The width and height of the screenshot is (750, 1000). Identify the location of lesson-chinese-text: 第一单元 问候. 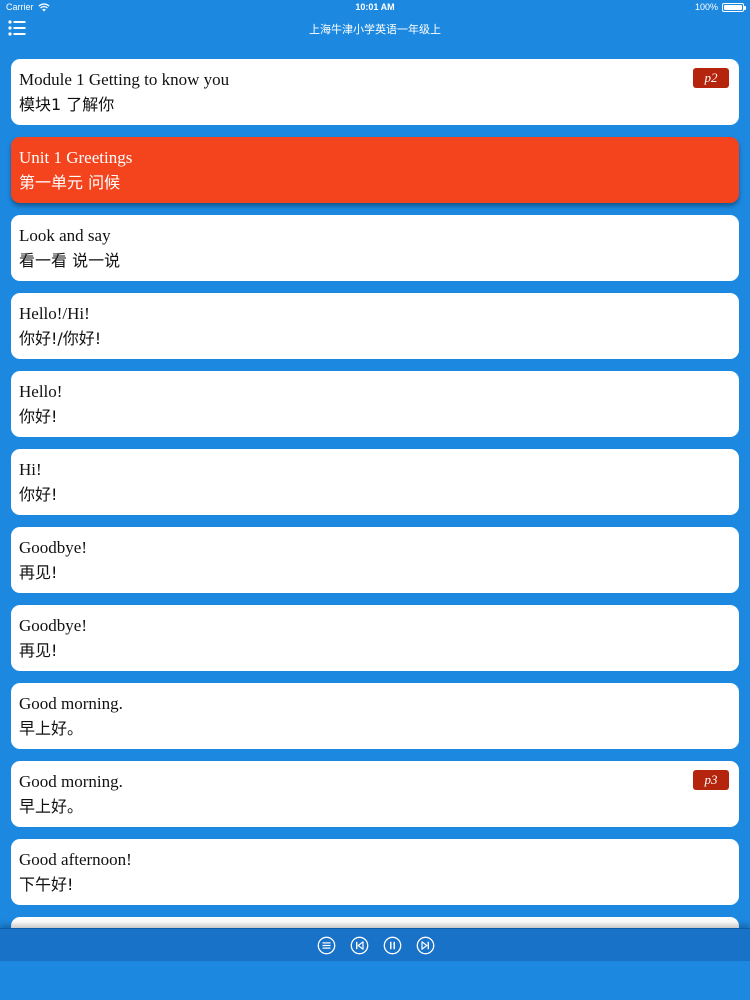
(70, 182).